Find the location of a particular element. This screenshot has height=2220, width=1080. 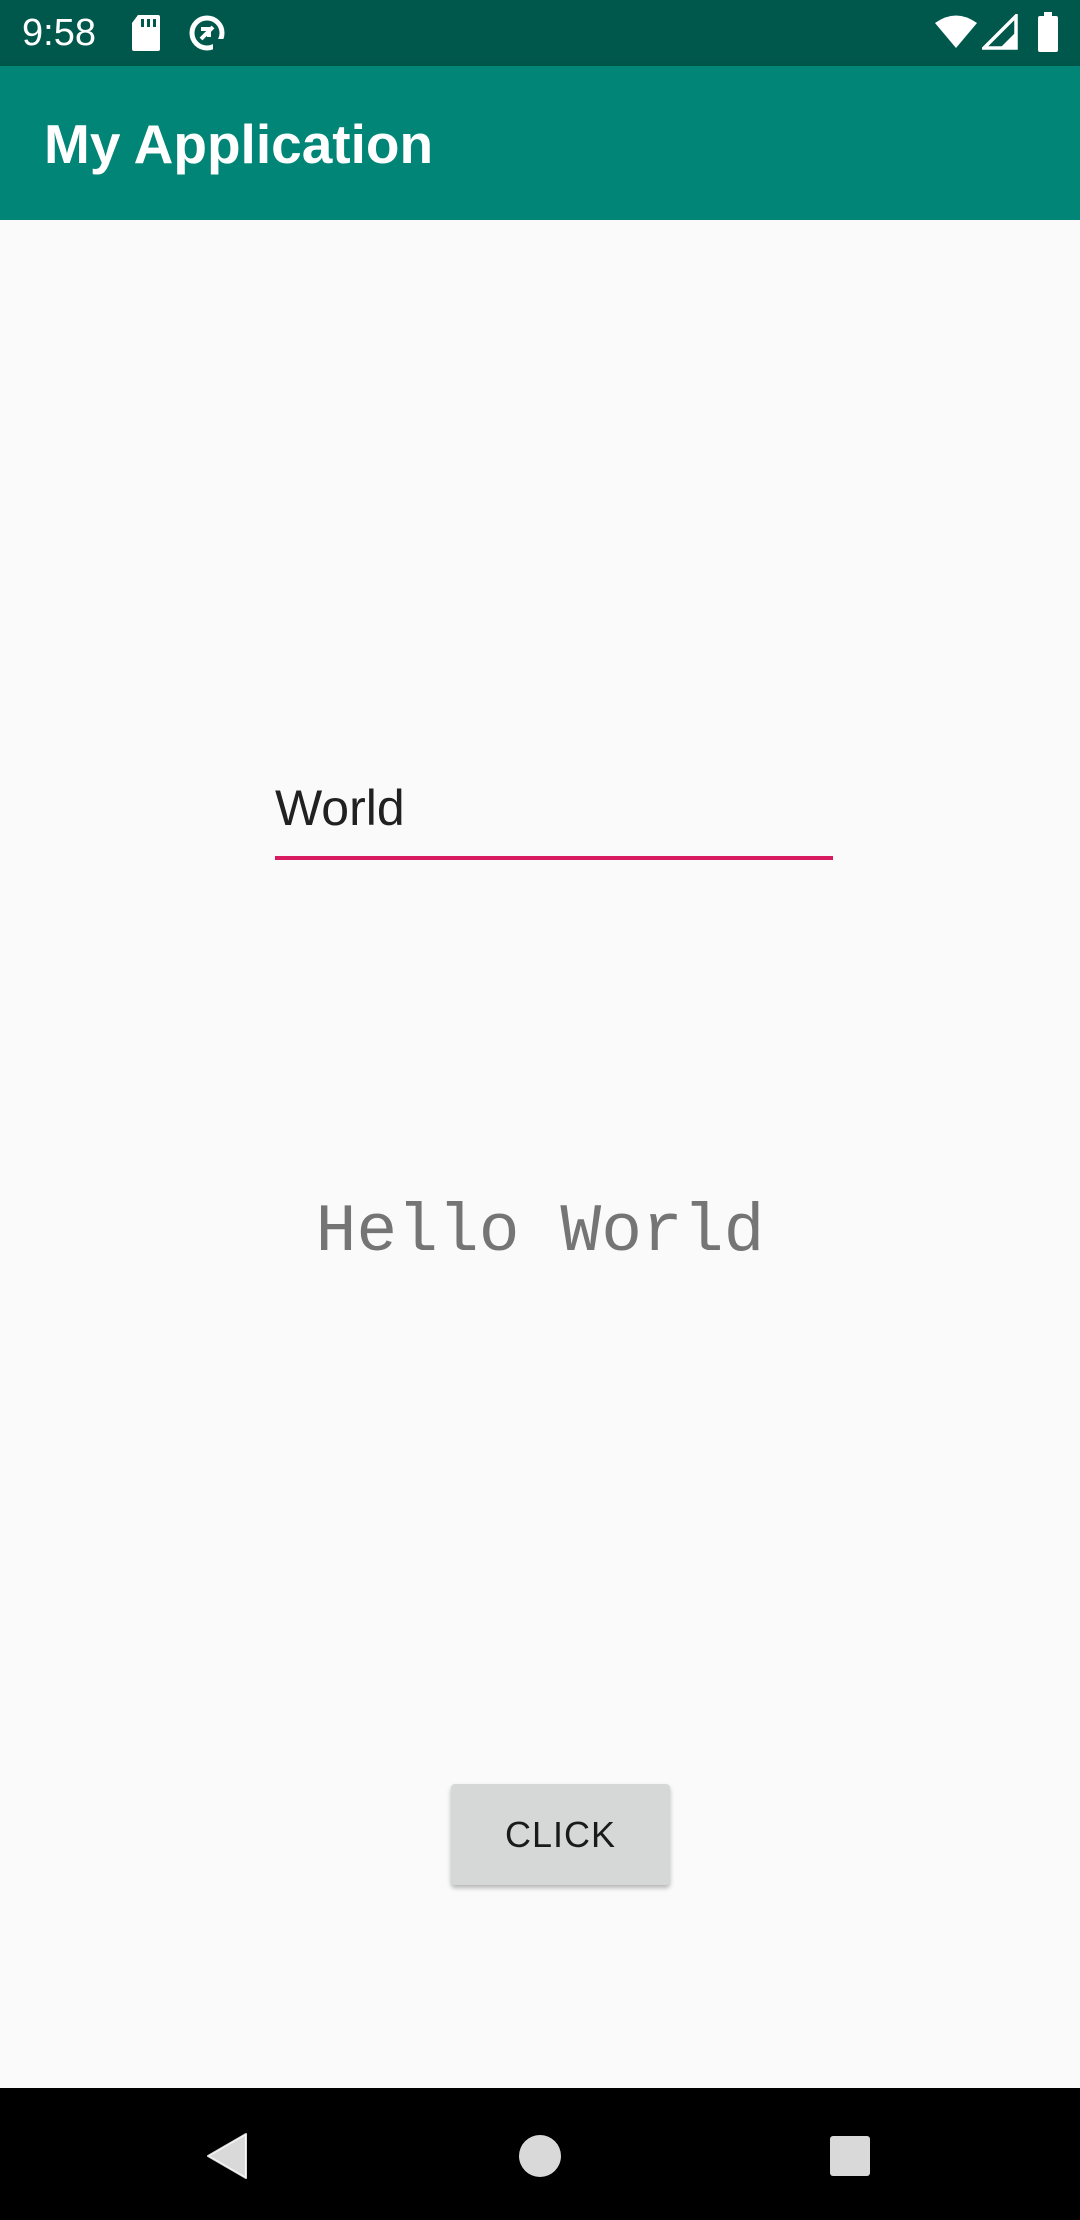

app-bar: My Application is located at coordinates (540, 143).